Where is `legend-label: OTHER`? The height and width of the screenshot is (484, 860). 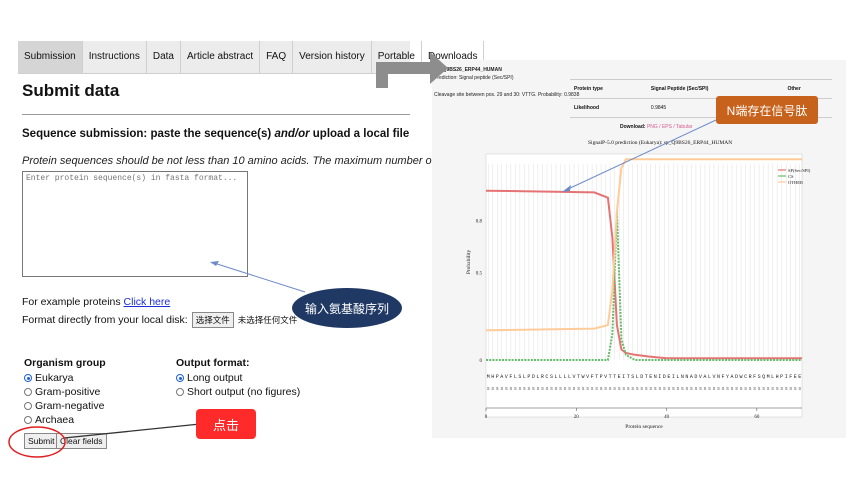
legend-label: OTHER is located at coordinates (795, 182).